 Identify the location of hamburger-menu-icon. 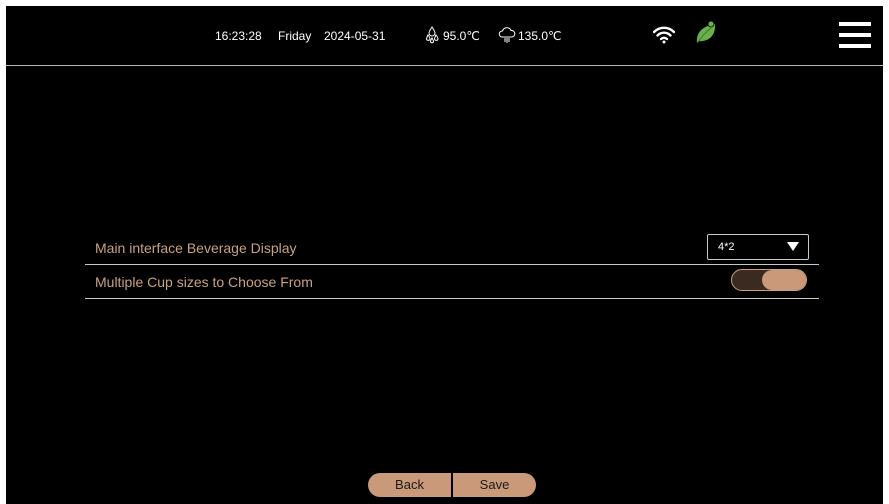
(855, 35).